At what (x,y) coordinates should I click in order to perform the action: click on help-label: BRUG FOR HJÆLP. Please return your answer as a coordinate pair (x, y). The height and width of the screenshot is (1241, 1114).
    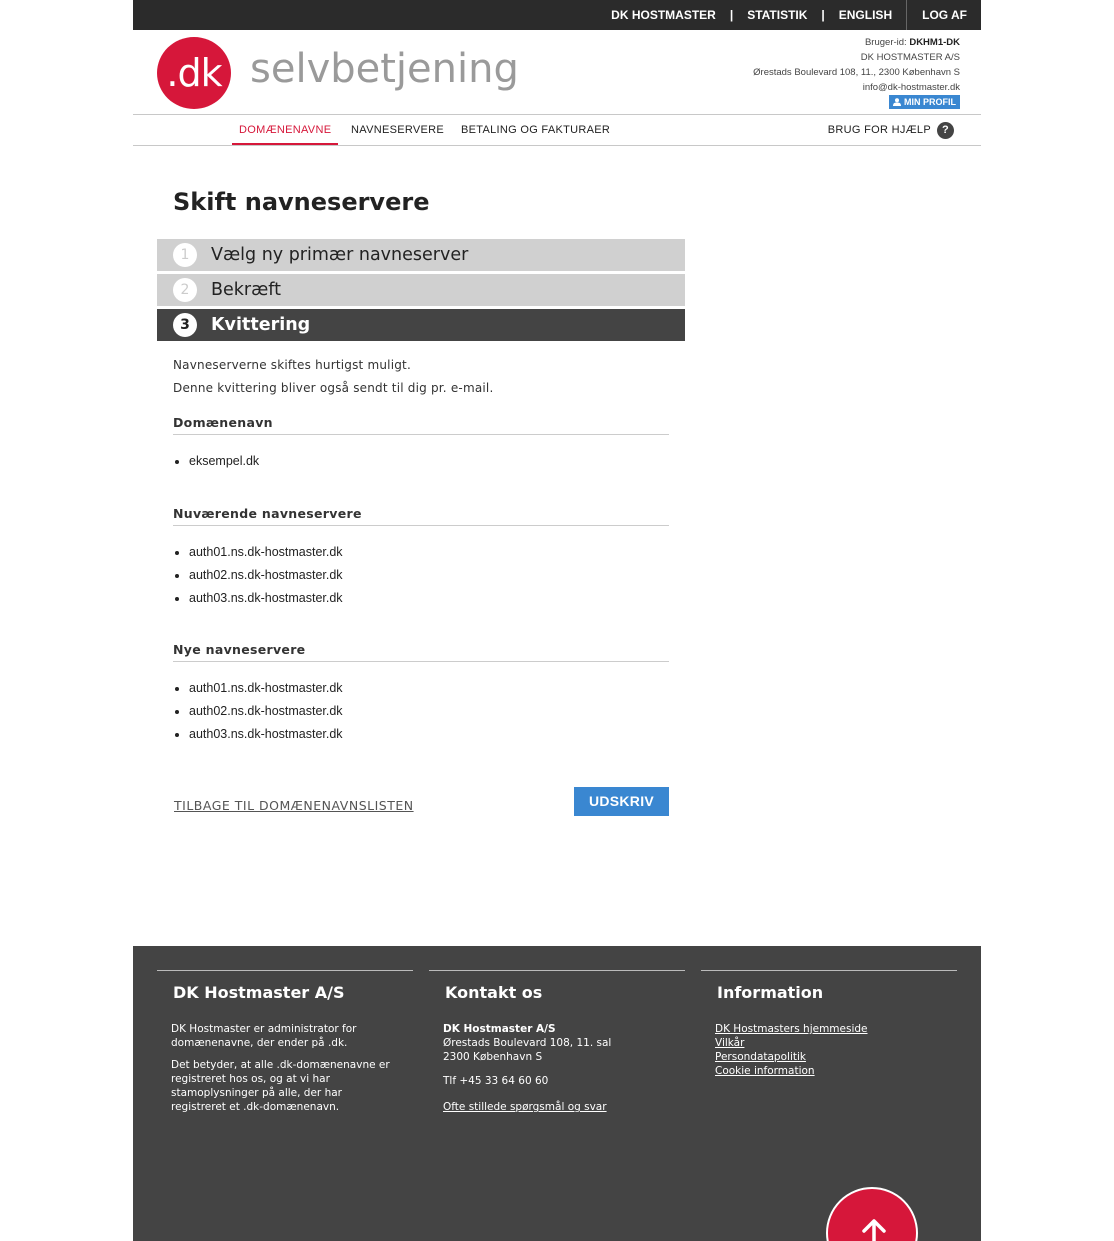
    Looking at the image, I should click on (879, 130).